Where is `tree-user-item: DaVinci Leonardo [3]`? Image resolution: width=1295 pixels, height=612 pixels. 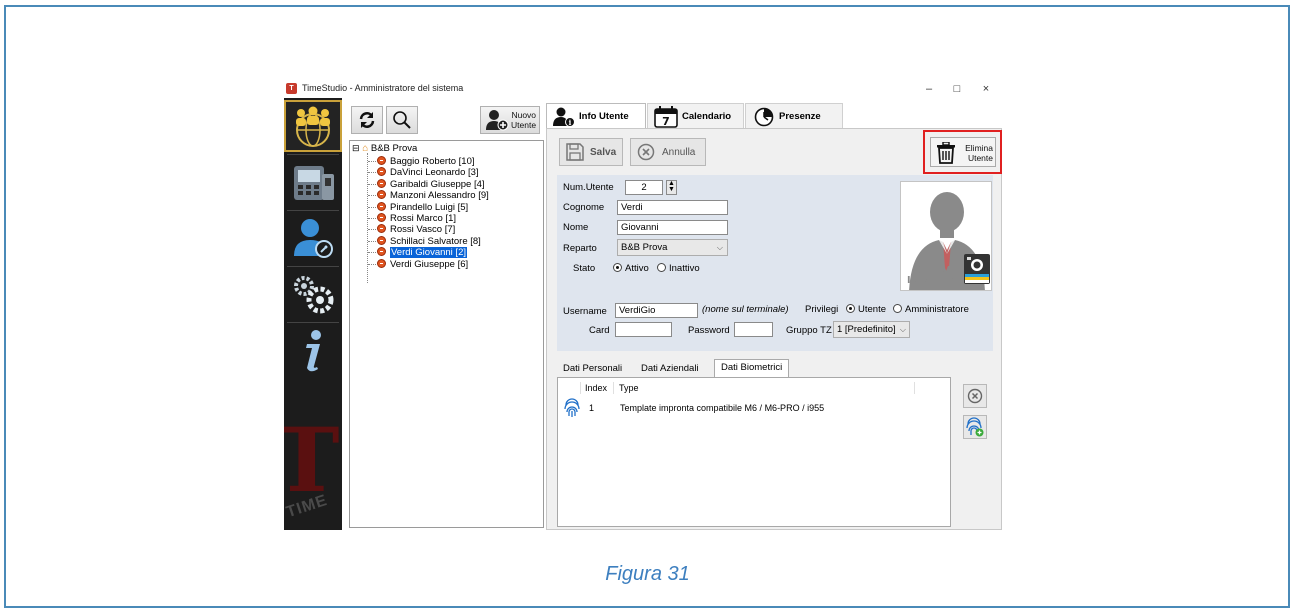
tree-user-item: DaVinci Leonardo [3] is located at coordinates (428, 172).